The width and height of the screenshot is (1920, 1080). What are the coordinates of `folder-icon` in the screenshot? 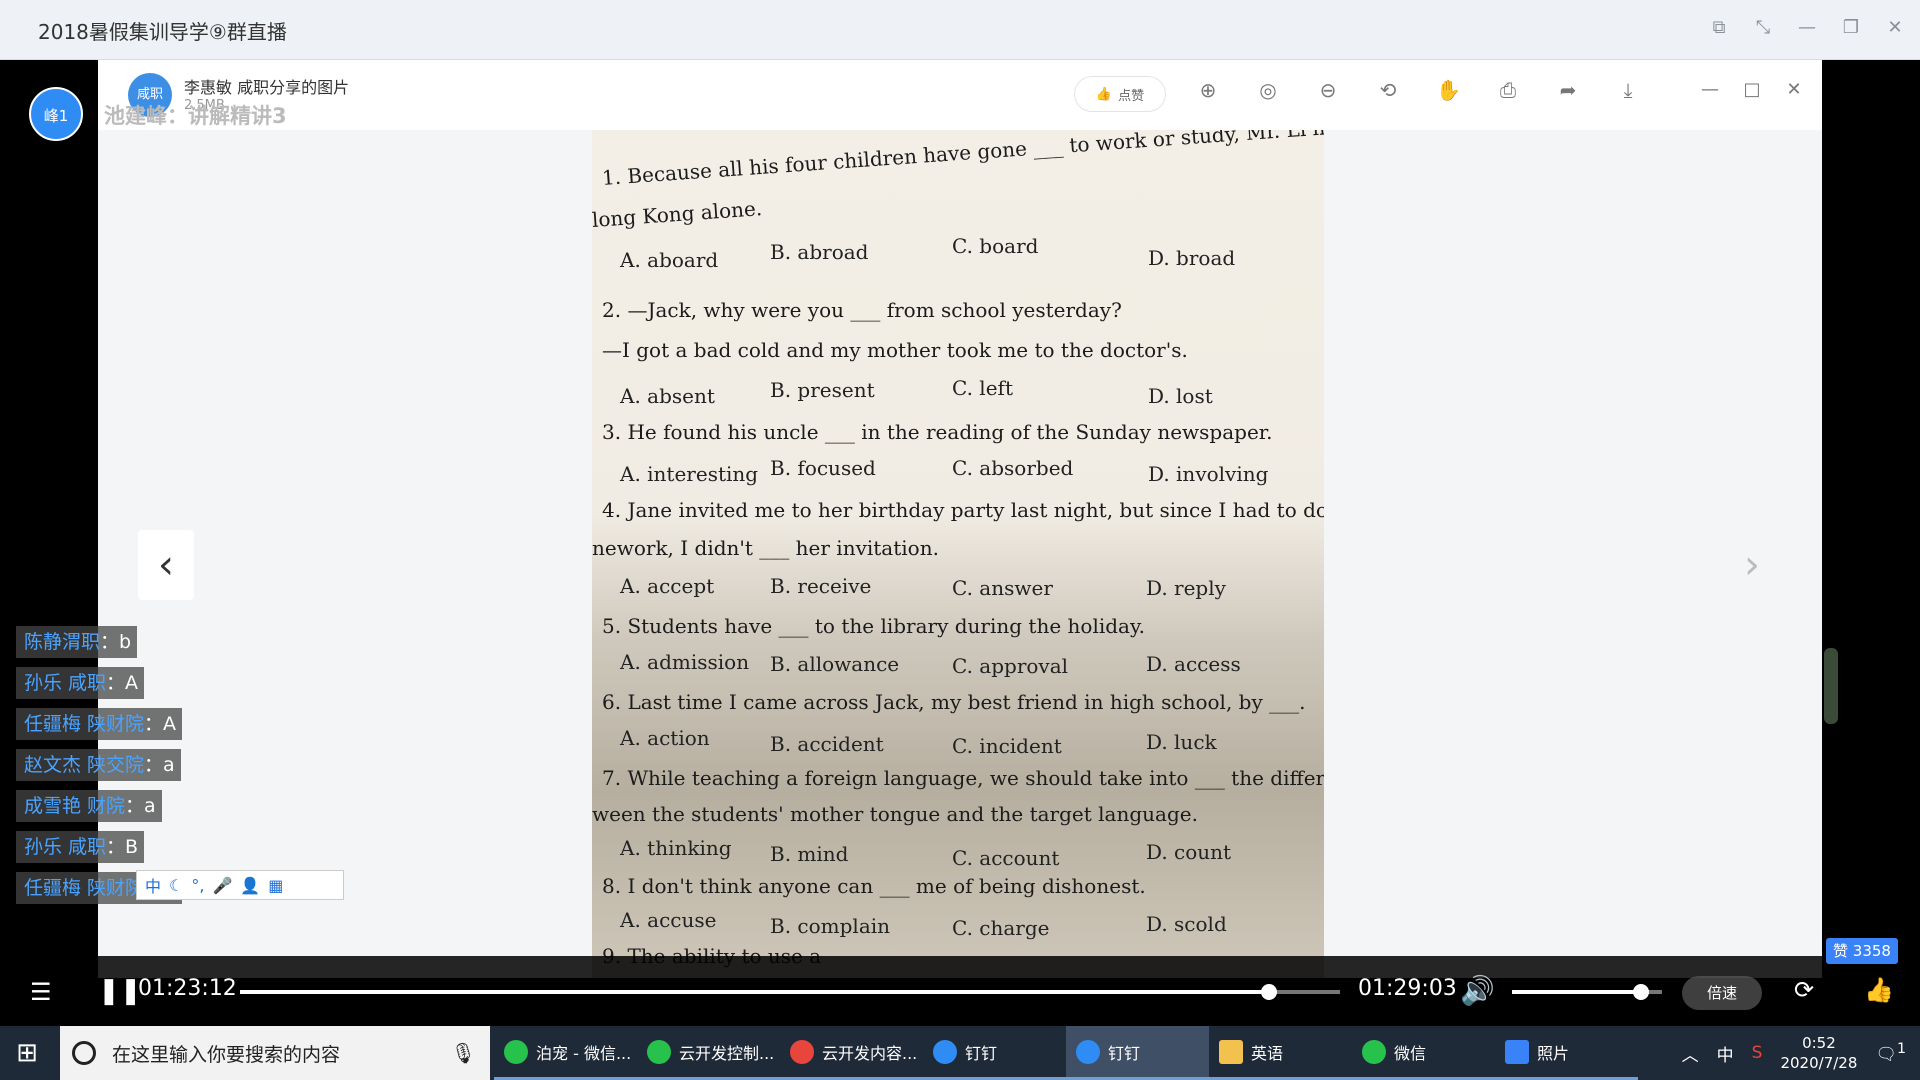 It's located at (1231, 1051).